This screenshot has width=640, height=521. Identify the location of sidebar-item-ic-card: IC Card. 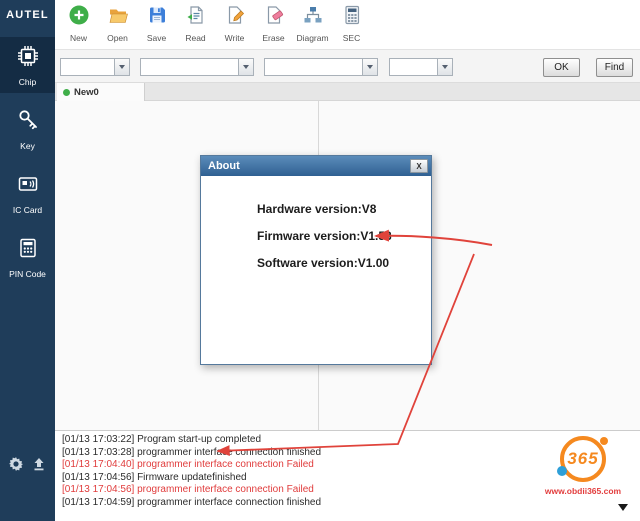
(27, 193).